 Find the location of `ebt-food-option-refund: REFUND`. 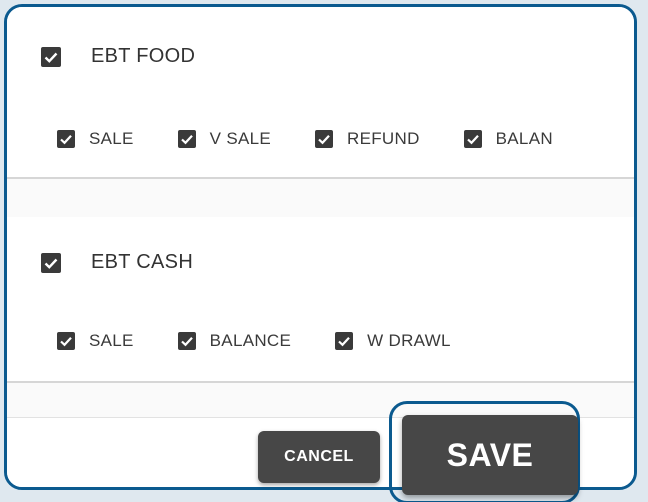

ebt-food-option-refund: REFUND is located at coordinates (367, 139).